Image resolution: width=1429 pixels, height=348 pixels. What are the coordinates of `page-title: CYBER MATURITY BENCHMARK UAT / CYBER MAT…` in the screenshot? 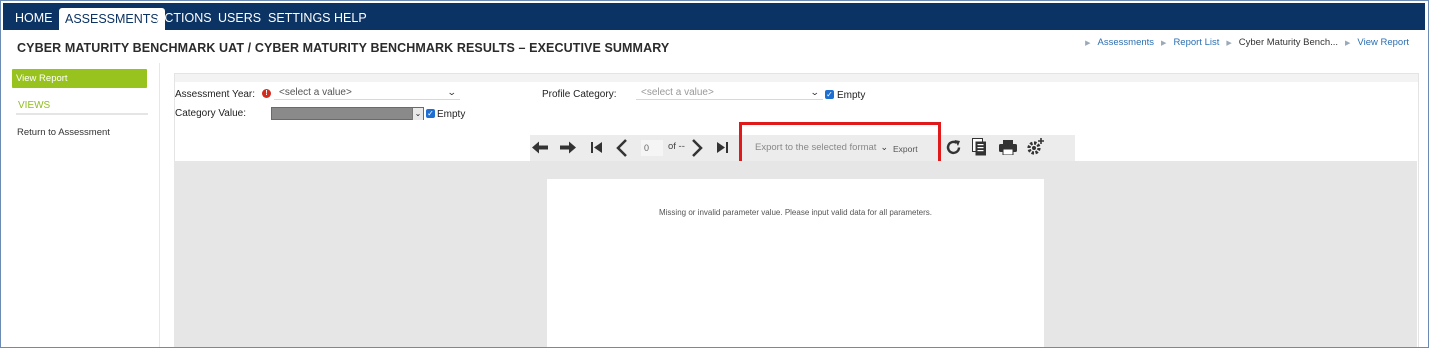 It's located at (343, 48).